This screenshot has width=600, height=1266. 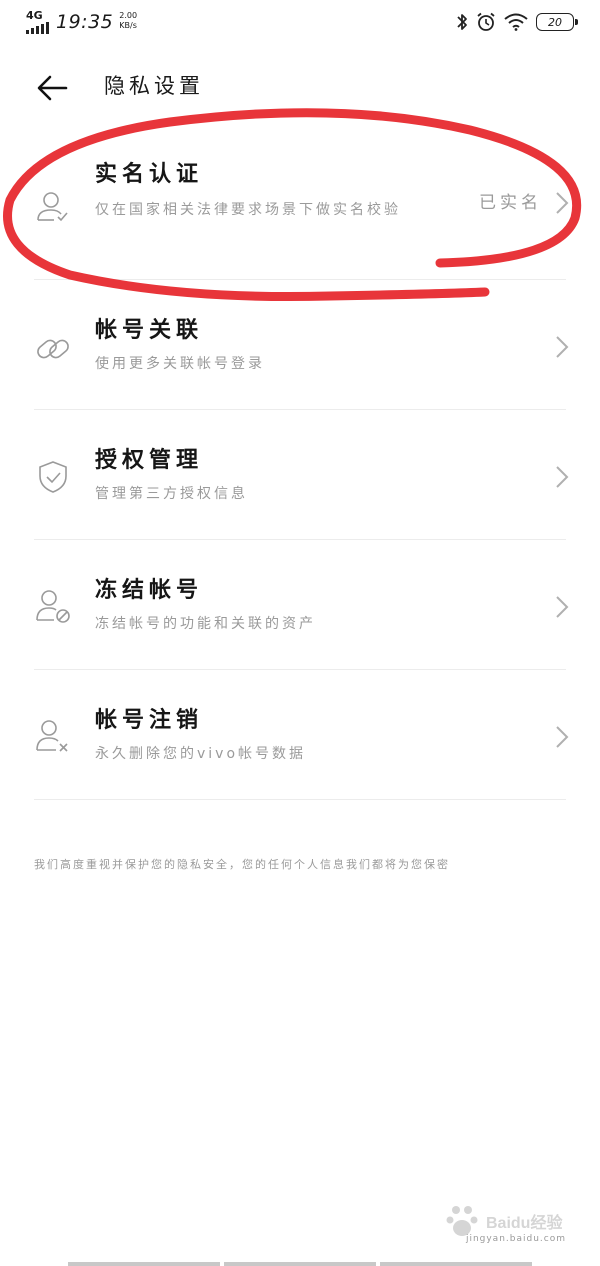 I want to click on item-title: 帐号注销, so click(x=149, y=720).